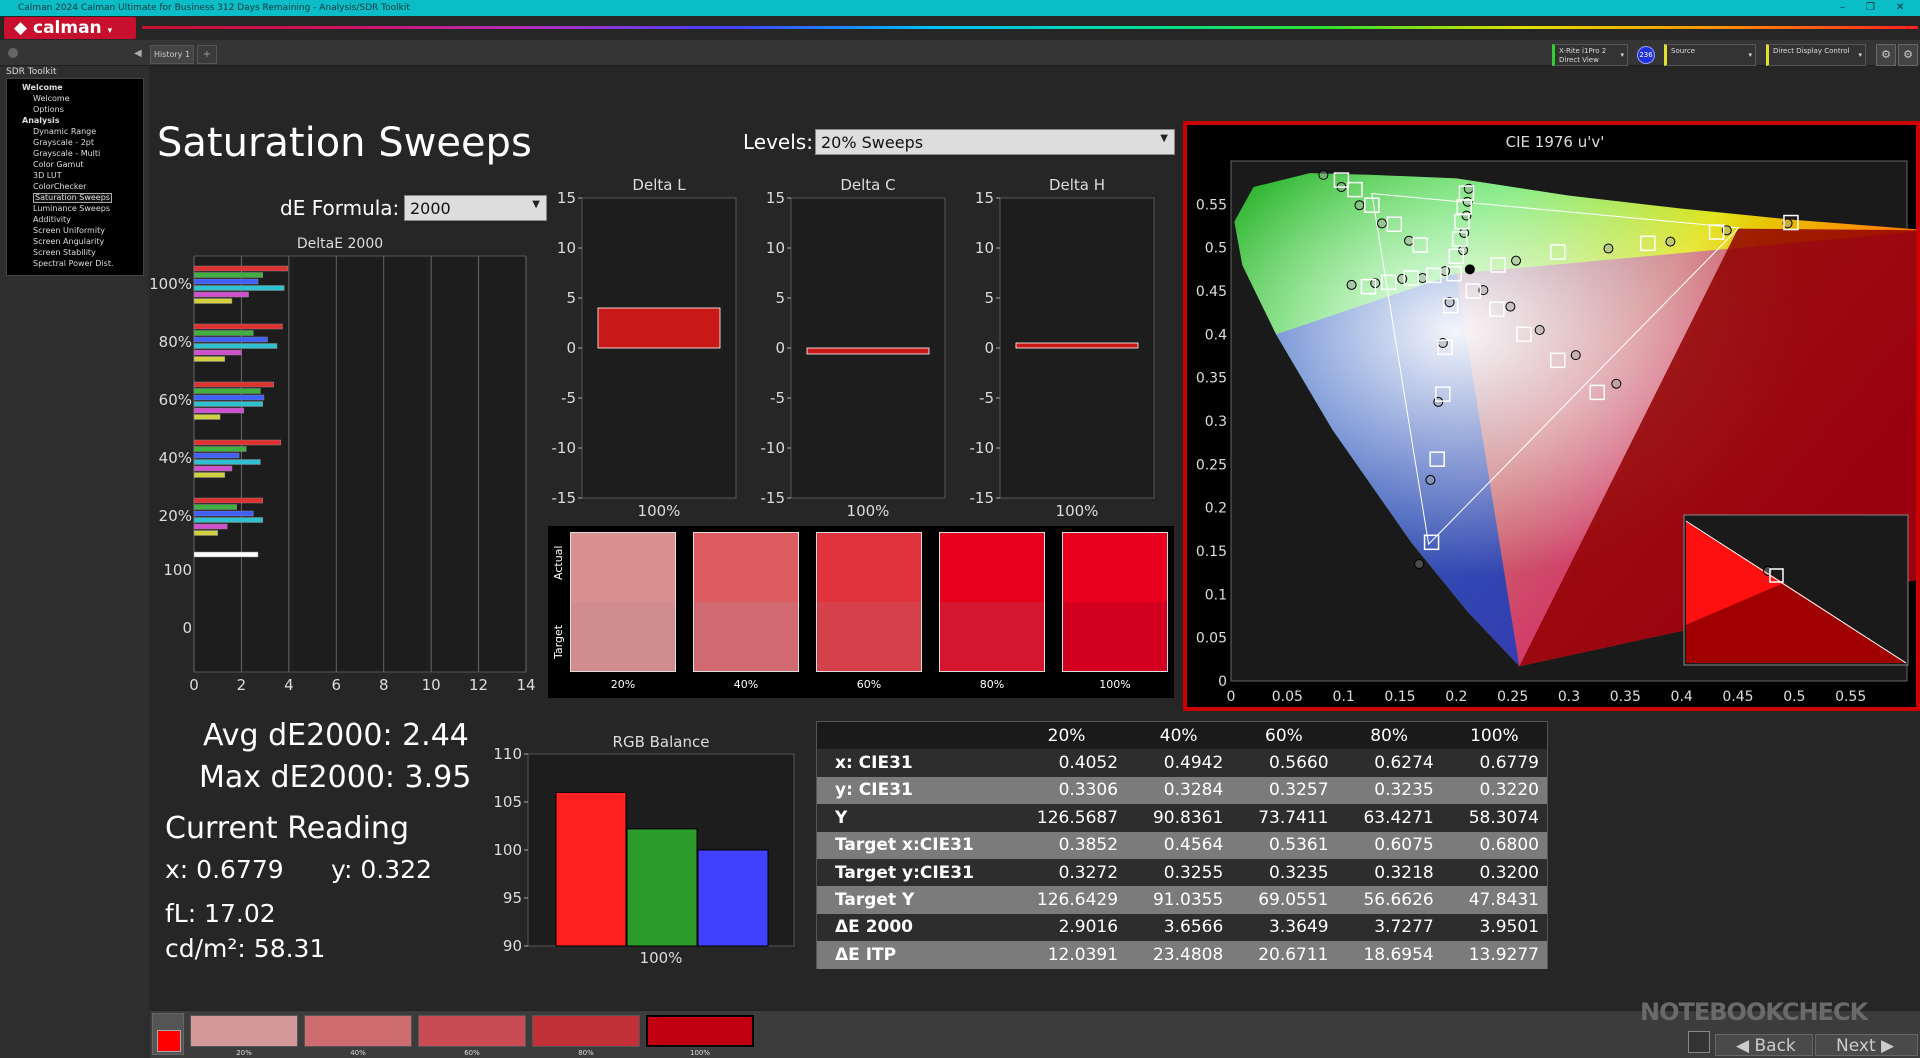 The image size is (1920, 1058). I want to click on minimize-button: –, so click(1842, 8).